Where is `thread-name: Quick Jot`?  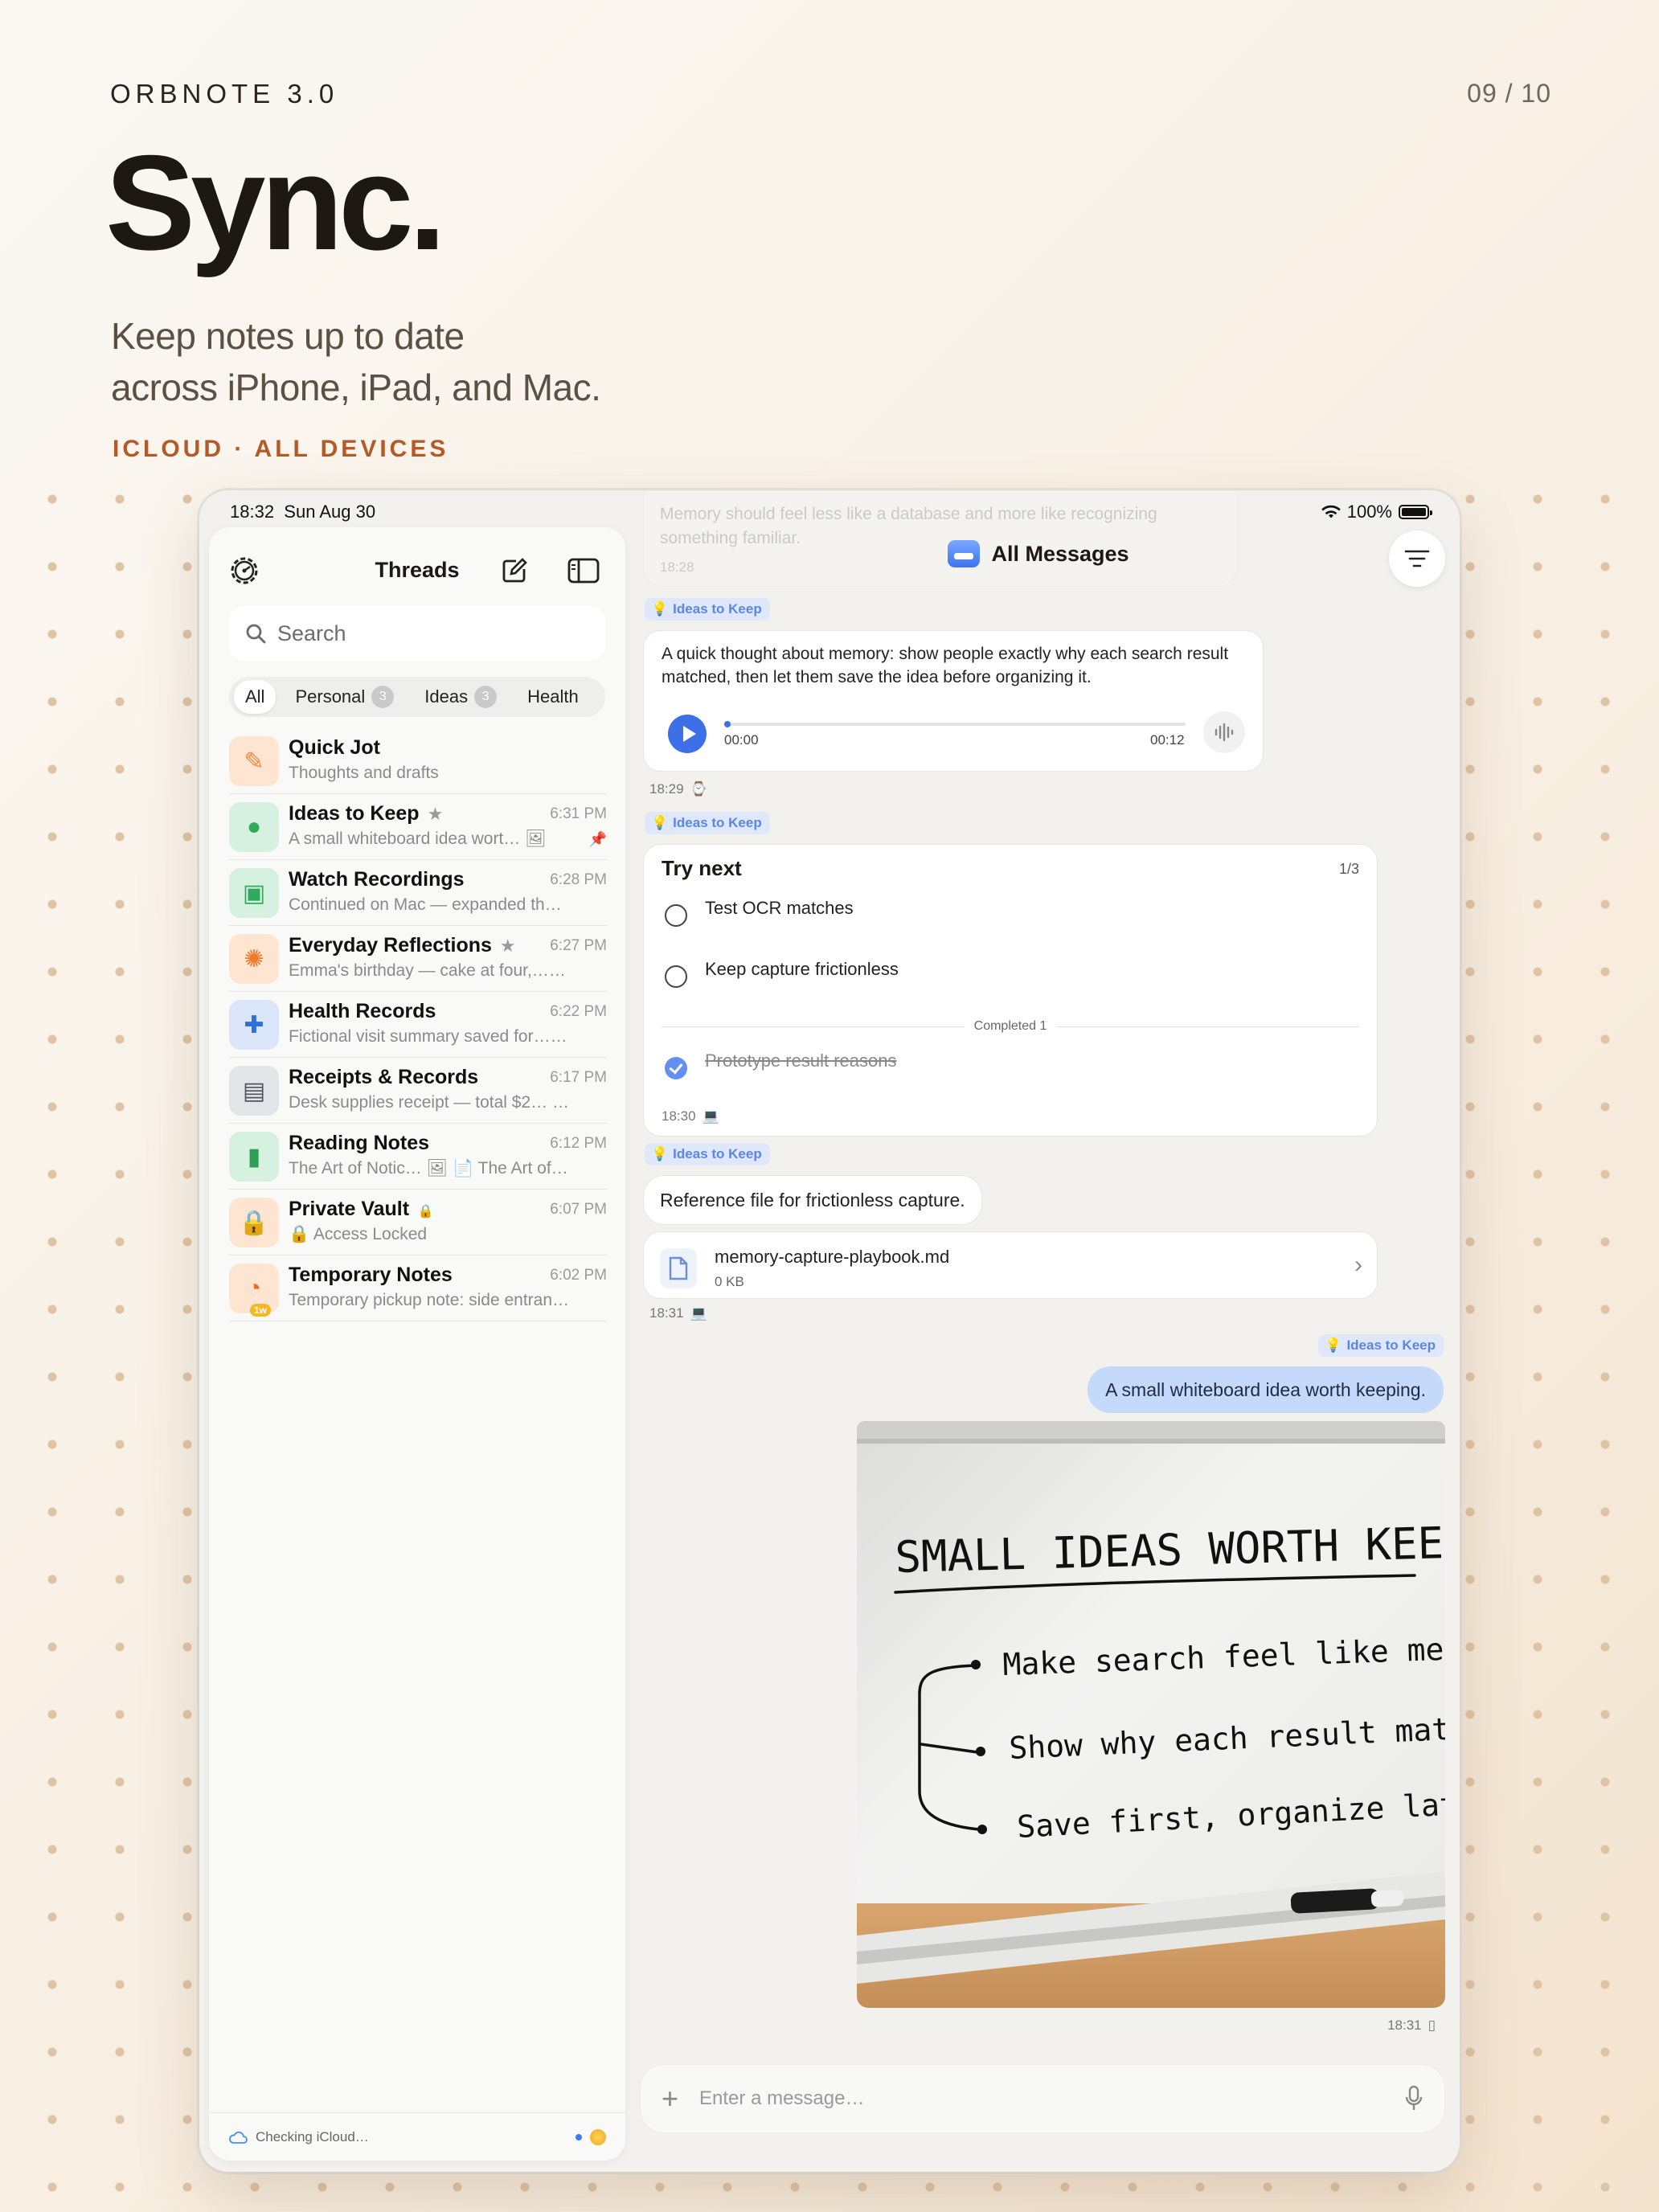
thread-name: Quick Jot is located at coordinates (334, 748).